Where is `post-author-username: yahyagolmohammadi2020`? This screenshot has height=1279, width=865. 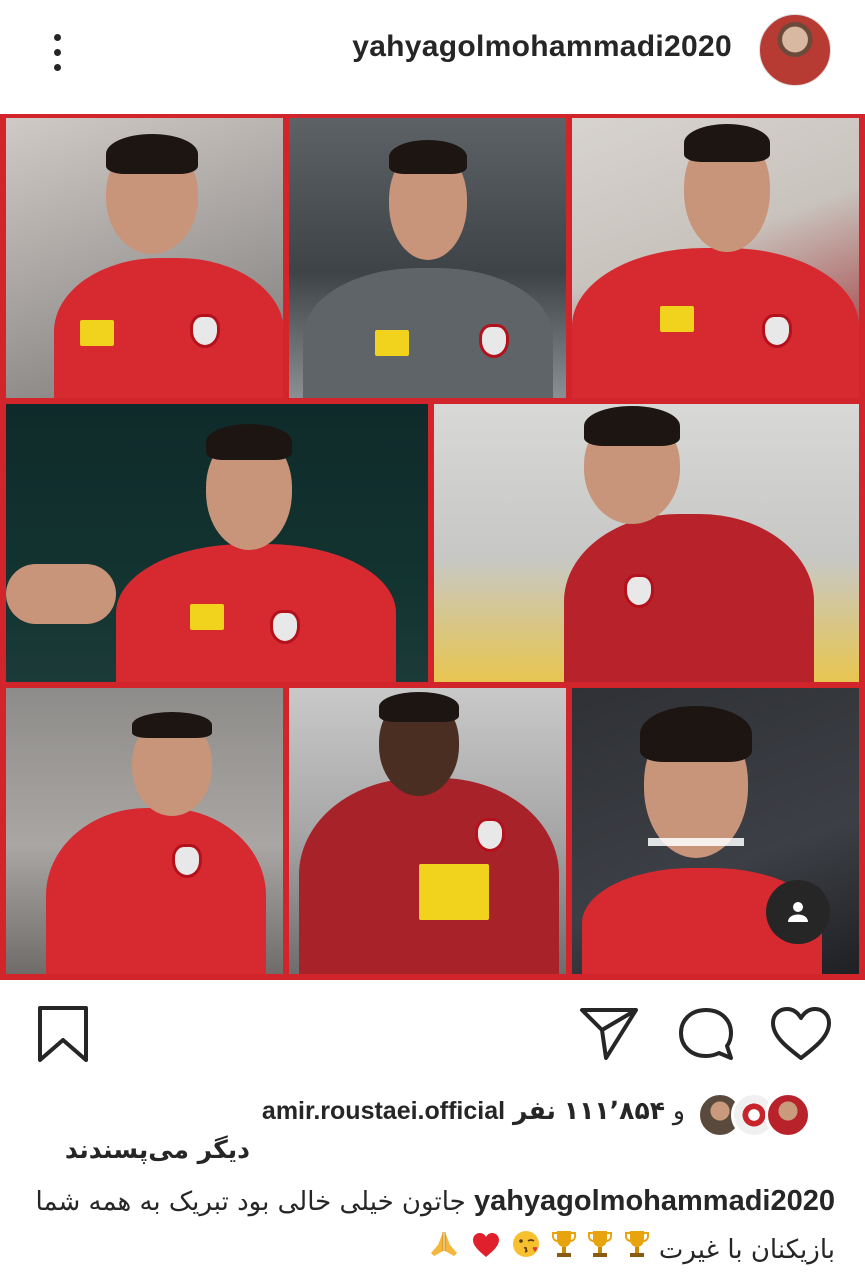 post-author-username: yahyagolmohammadi2020 is located at coordinates (542, 47).